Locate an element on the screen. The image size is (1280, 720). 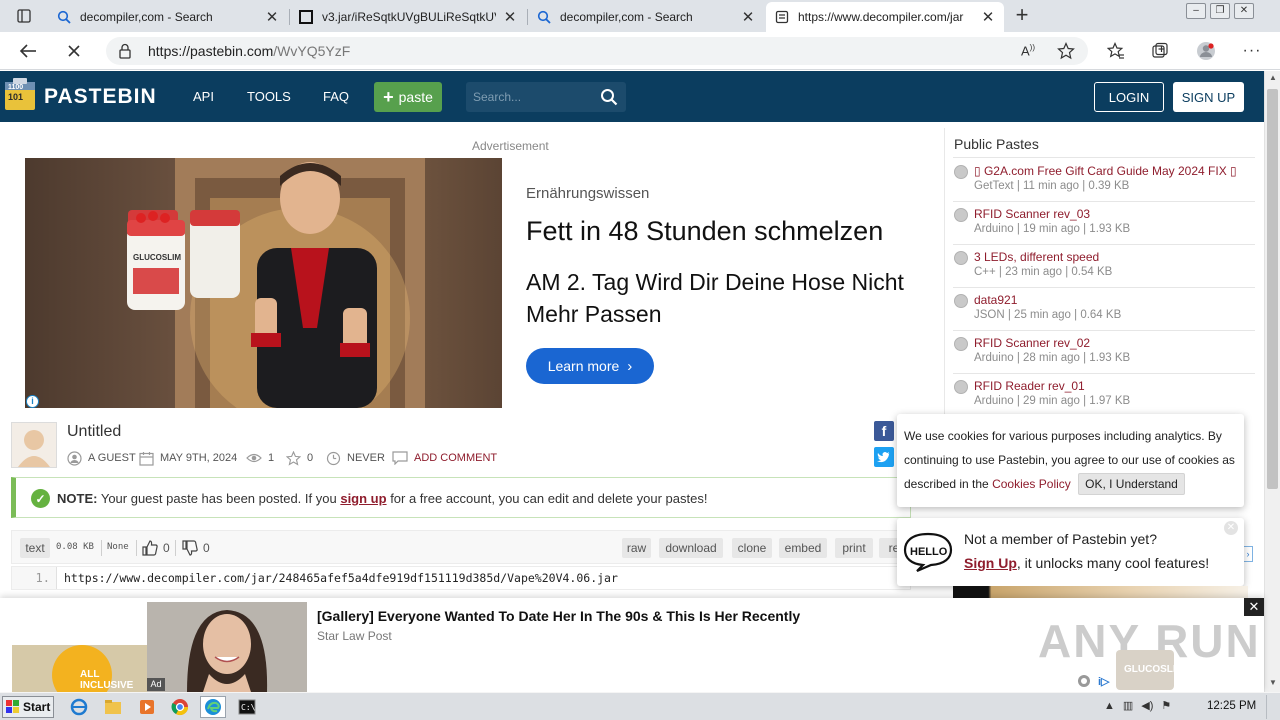
public-paste-item: data921 JSON | 25 min ago | 0.64 KB is located at coordinates (1104, 308).